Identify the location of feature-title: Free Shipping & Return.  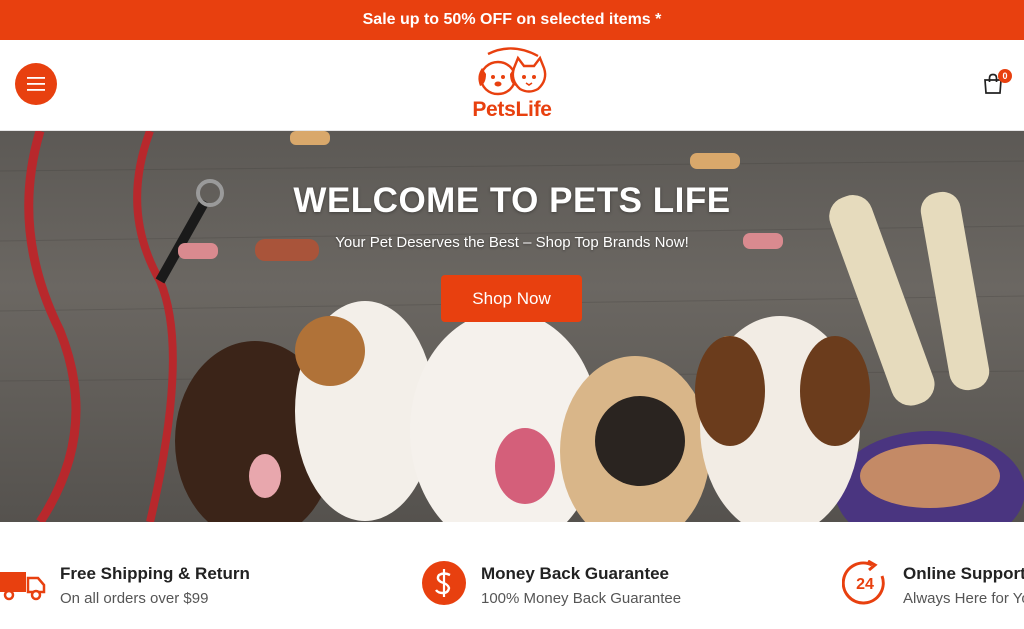
(155, 573).